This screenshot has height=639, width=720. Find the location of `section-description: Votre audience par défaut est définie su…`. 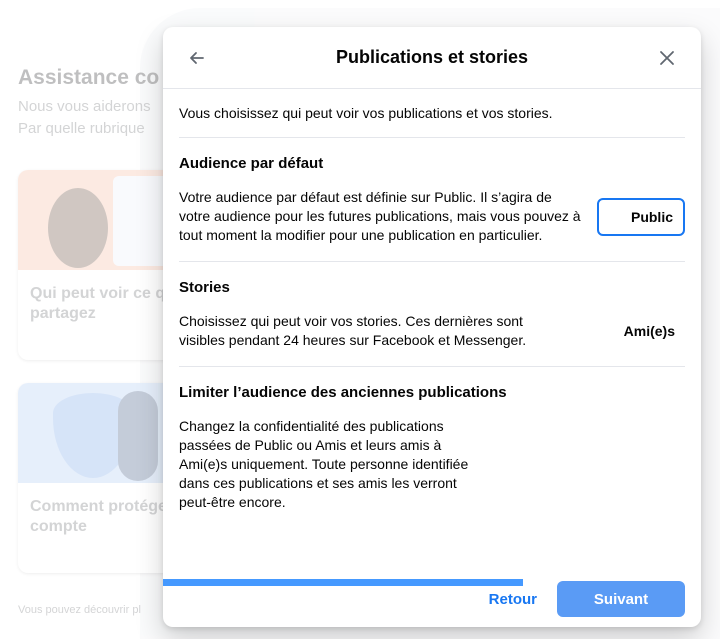

section-description: Votre audience par défaut est définie su… is located at coordinates (380, 216).